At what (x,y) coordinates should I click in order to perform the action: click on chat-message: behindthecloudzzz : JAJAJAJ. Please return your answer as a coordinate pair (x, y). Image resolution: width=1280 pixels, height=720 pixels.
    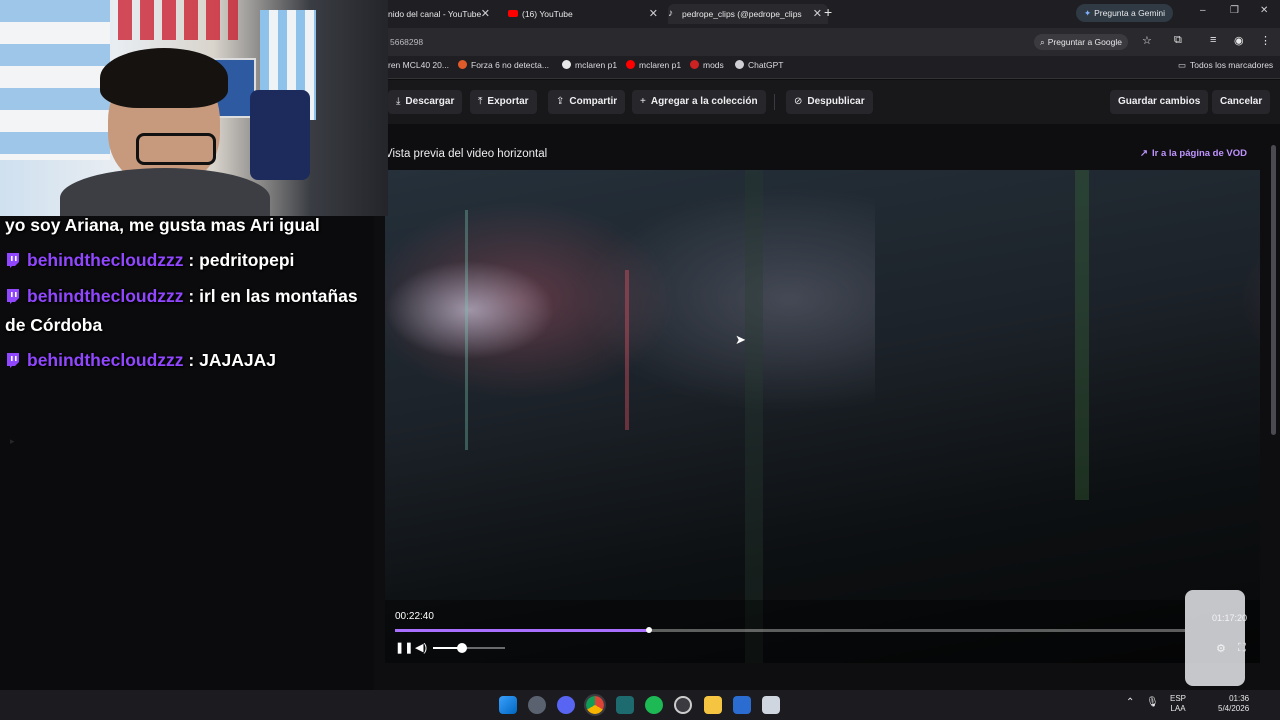
    Looking at the image, I should click on (140, 360).